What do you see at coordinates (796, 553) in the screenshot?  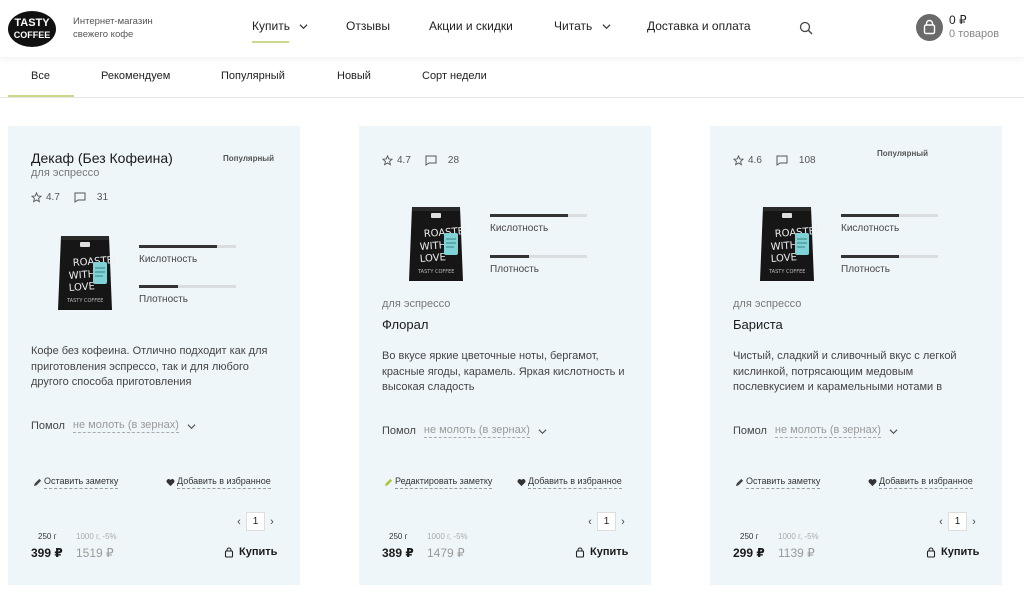 I see `price-large: 1139 ₽` at bounding box center [796, 553].